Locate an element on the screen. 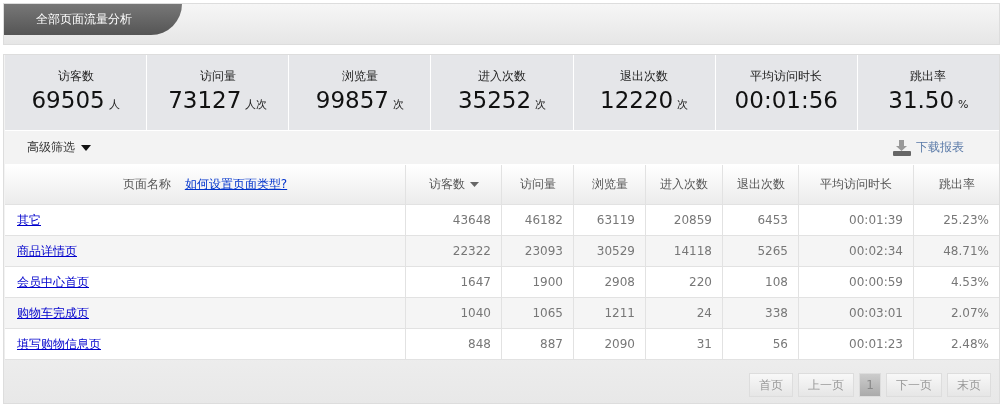 The height and width of the screenshot is (407, 1005). page-link: 其它 is located at coordinates (29, 220).